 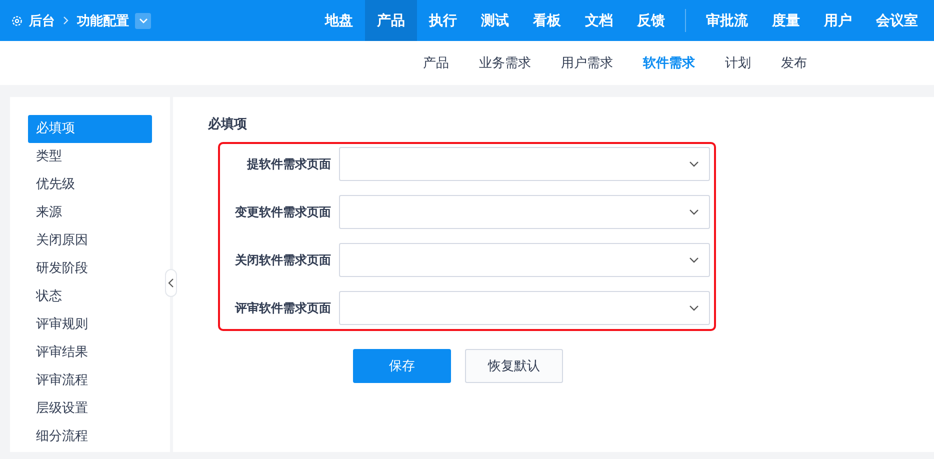 What do you see at coordinates (17, 20) in the screenshot?
I see `settings-icon` at bounding box center [17, 20].